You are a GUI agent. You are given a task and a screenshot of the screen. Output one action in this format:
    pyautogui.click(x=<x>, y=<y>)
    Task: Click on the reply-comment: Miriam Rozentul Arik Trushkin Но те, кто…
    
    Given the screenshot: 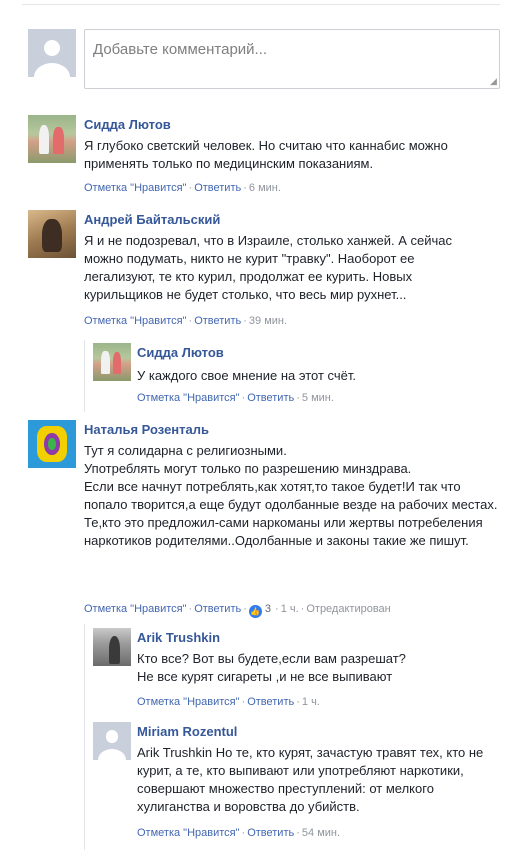 What is the action you would take?
    pyautogui.click(x=298, y=784)
    